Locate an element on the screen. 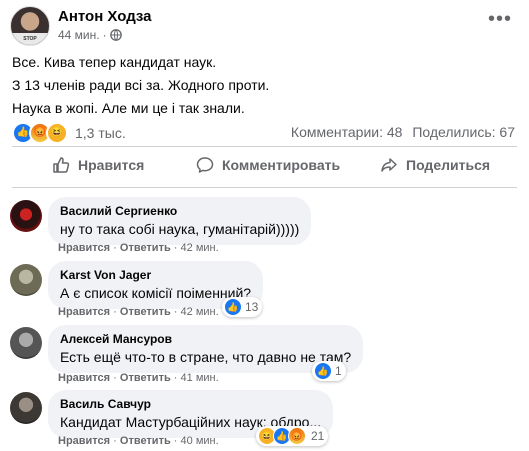 The width and height of the screenshot is (529, 451). comment-reactions: 👍 13 is located at coordinates (242, 307).